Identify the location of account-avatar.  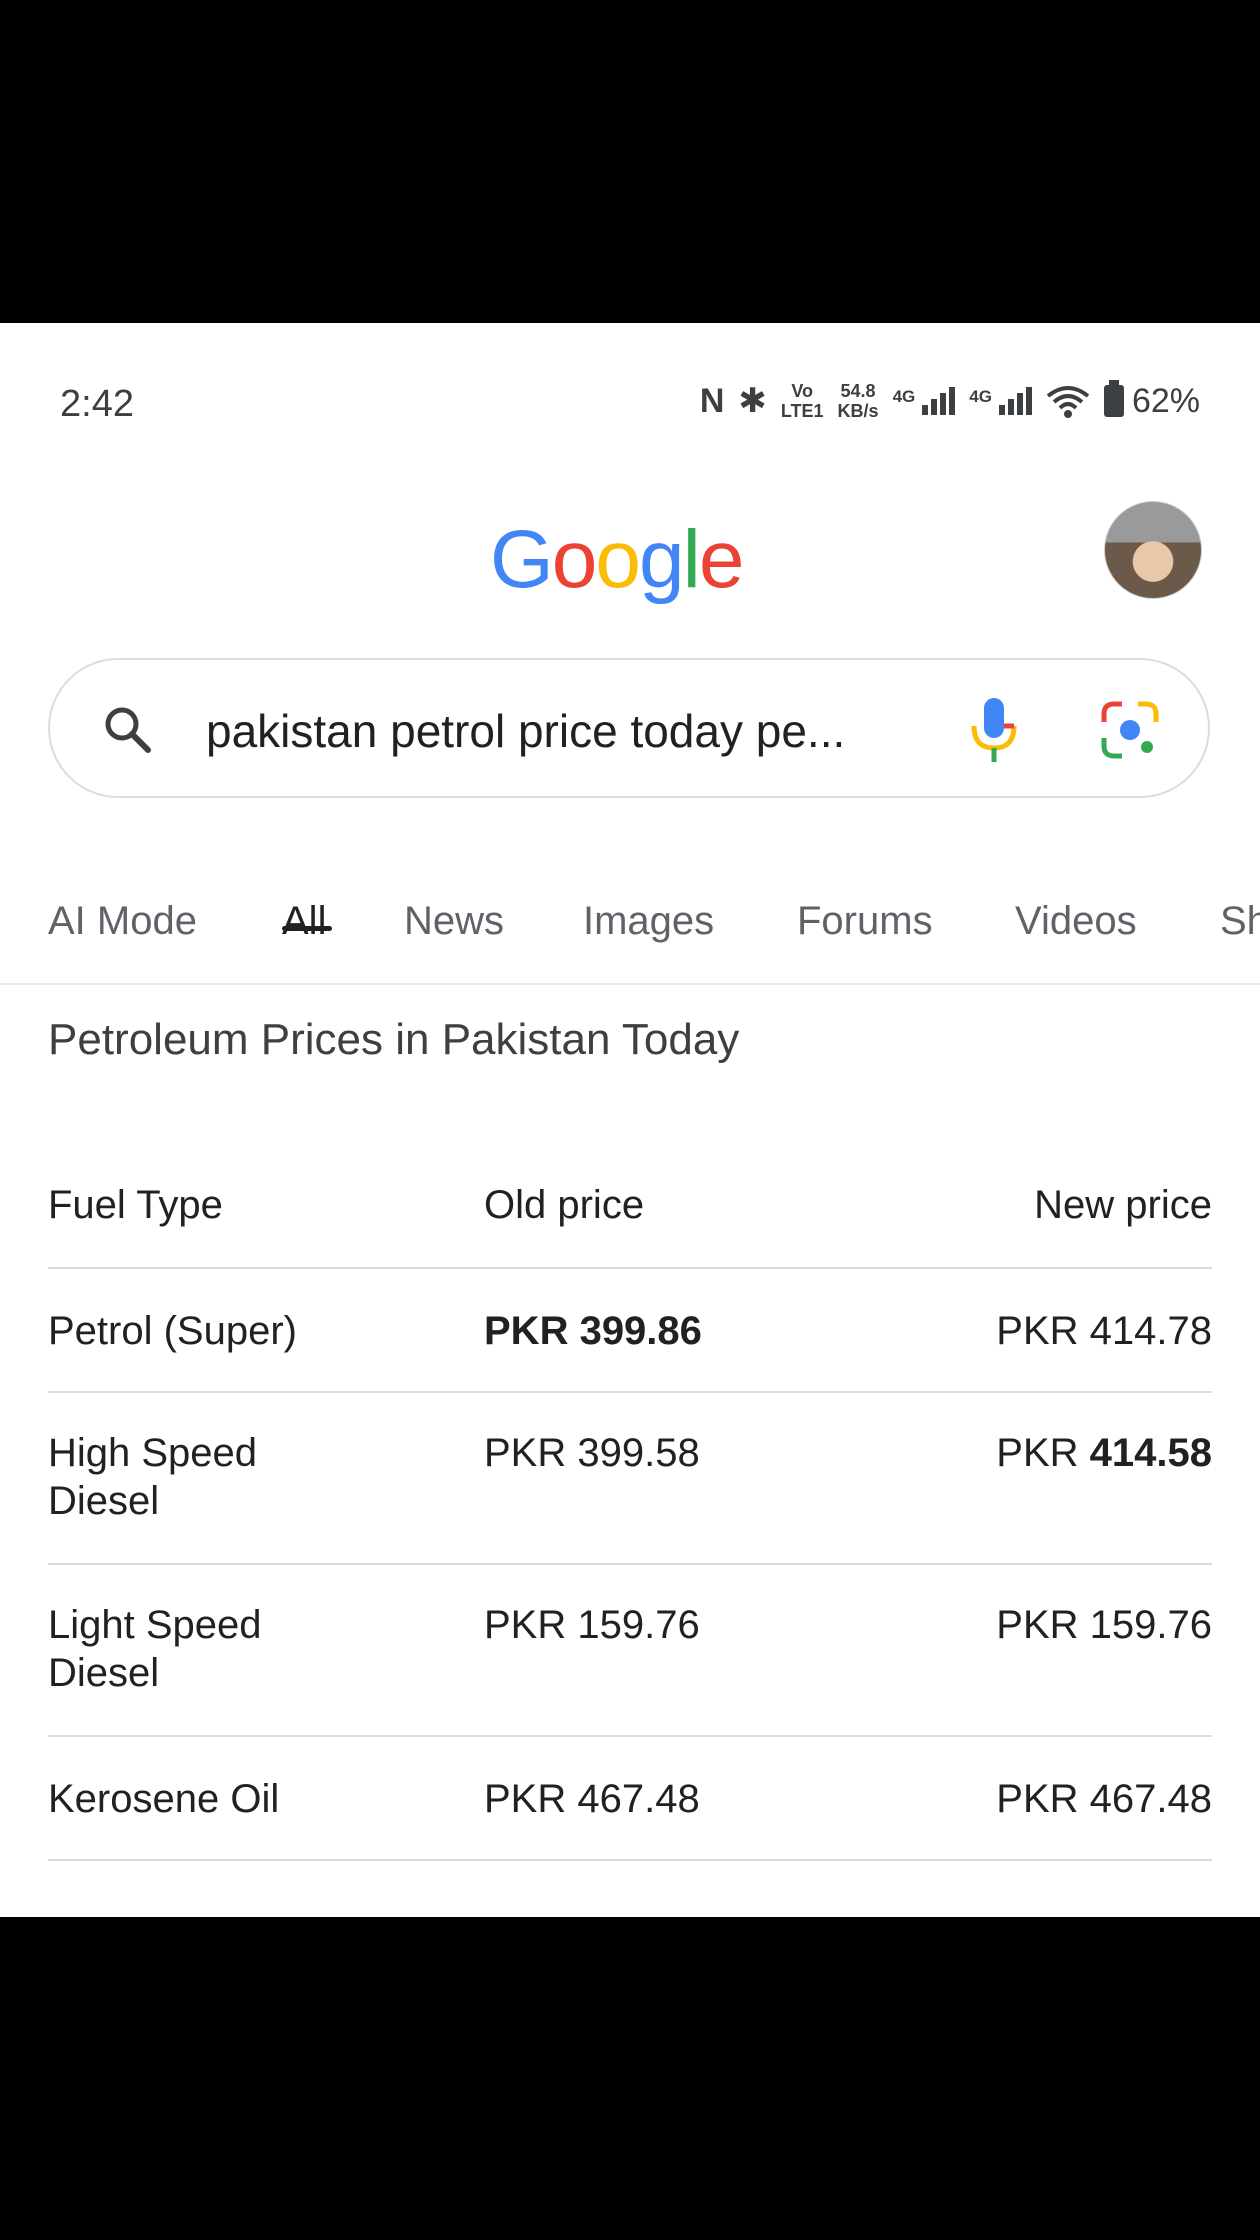
(1153, 550).